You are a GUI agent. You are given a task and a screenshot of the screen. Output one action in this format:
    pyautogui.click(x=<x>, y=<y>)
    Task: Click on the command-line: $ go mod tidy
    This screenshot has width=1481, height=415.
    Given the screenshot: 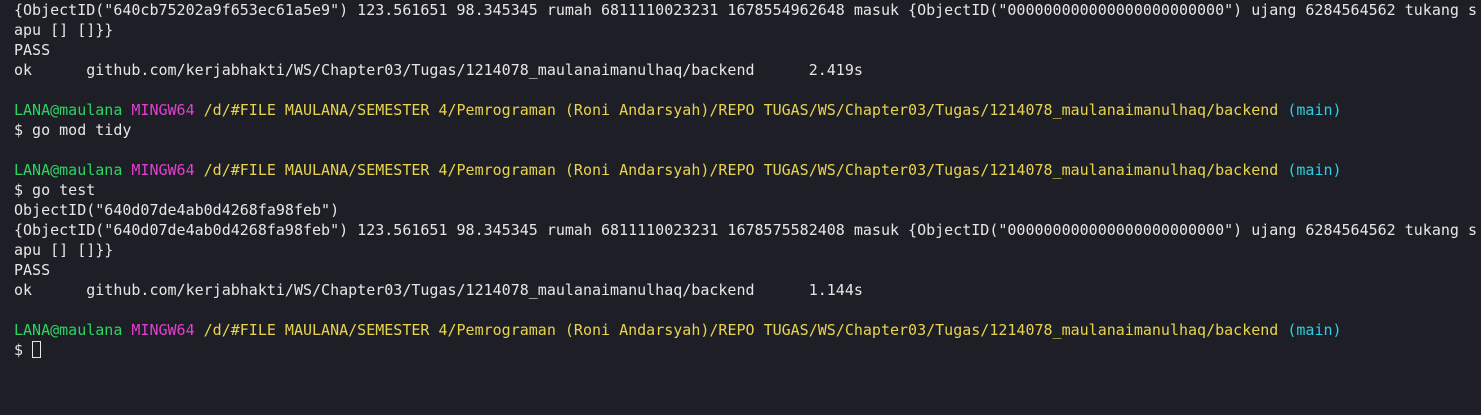 What is the action you would take?
    pyautogui.click(x=73, y=130)
    